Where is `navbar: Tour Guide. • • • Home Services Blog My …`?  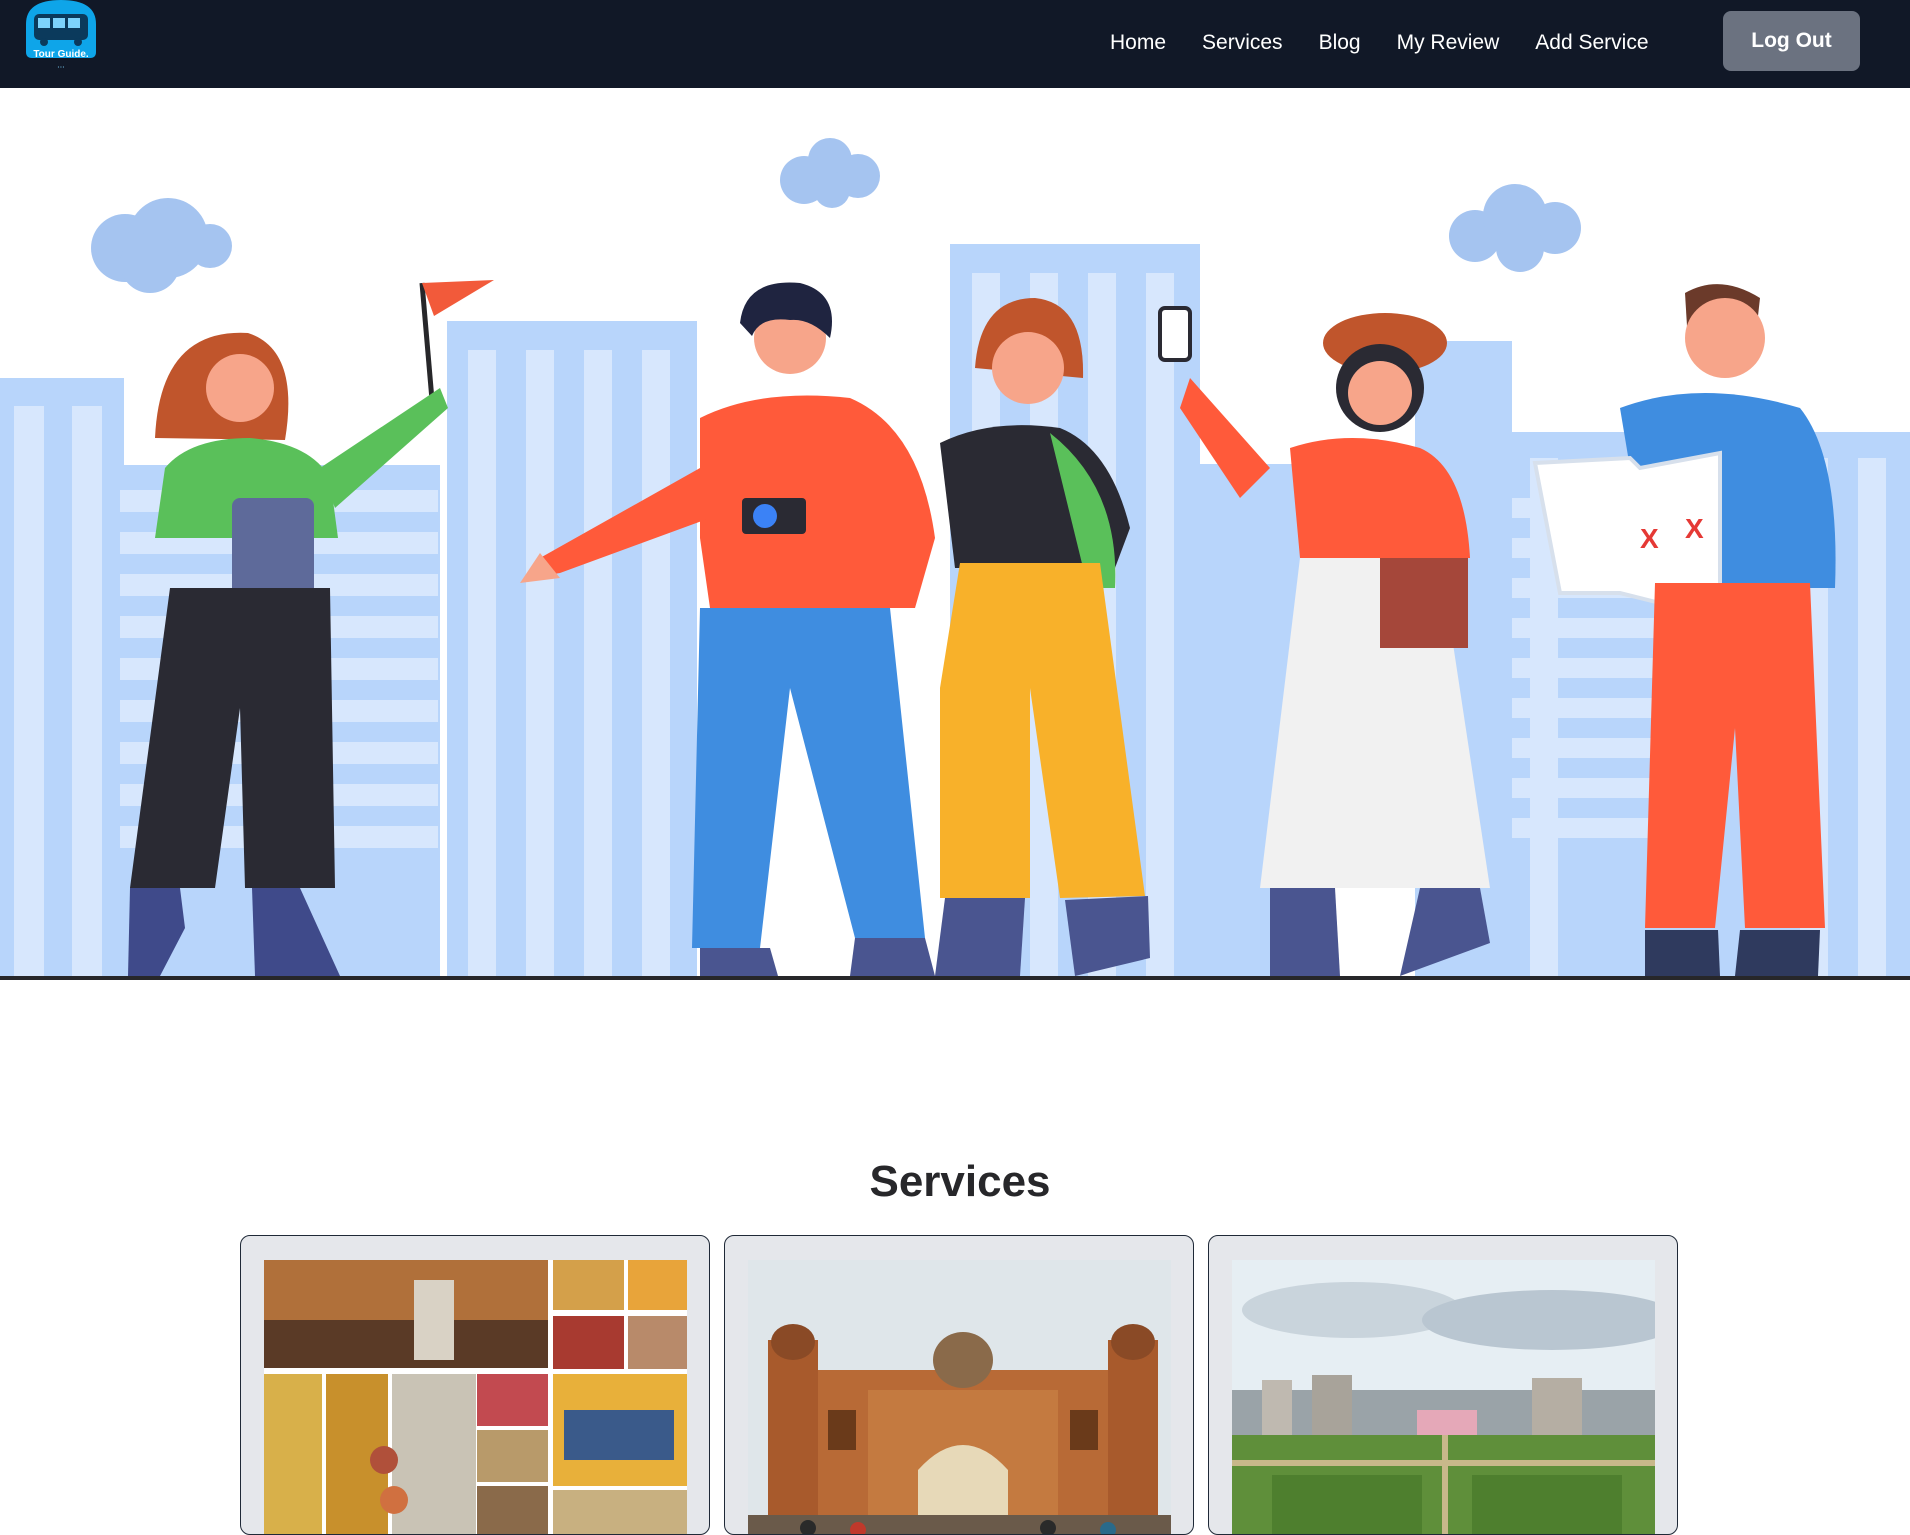 navbar: Tour Guide. • • • Home Services Blog My … is located at coordinates (955, 44).